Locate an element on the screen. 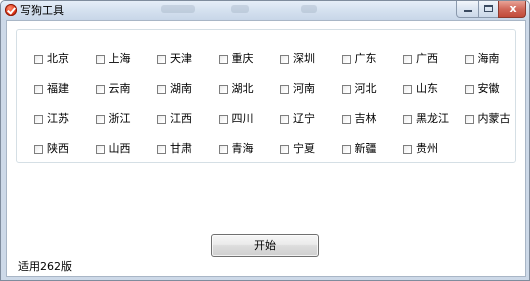 This screenshot has width=530, height=281. province-label: 安徽 is located at coordinates (488, 88).